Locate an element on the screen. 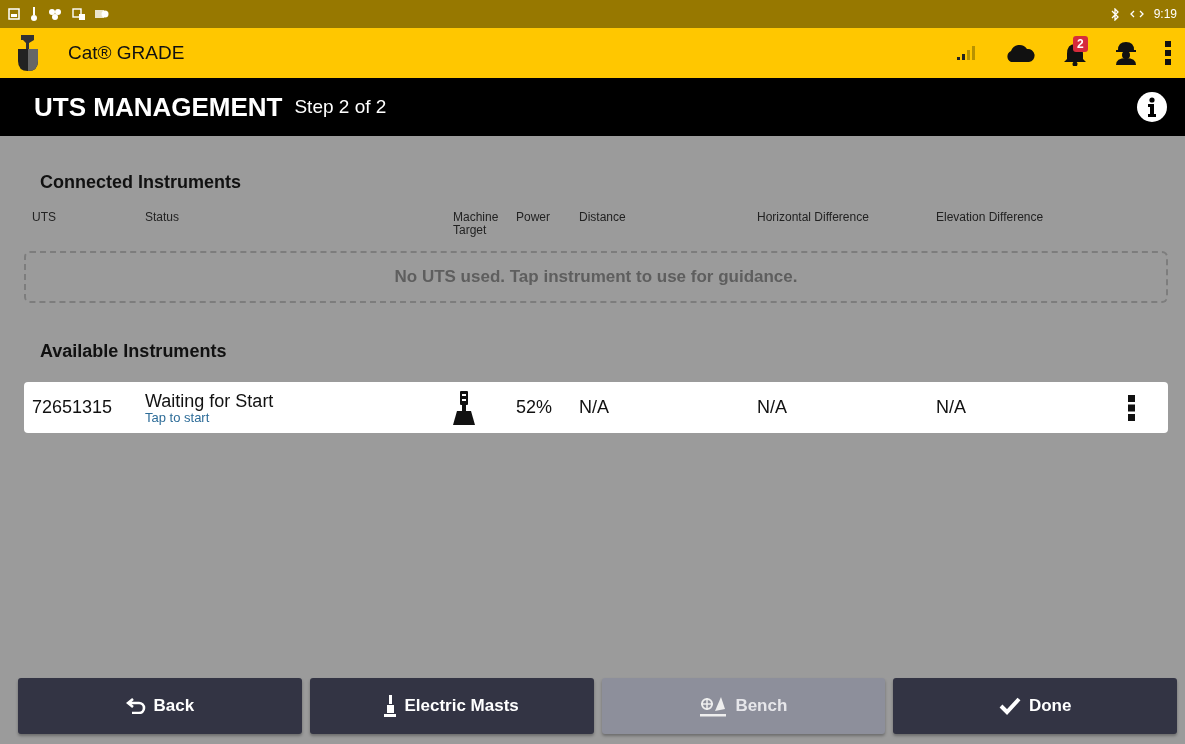 This screenshot has height=744, width=1185. instrument-row: 72651315 Waiting for Start Tap to start 52% N/A N/A N/A is located at coordinates (596, 407).